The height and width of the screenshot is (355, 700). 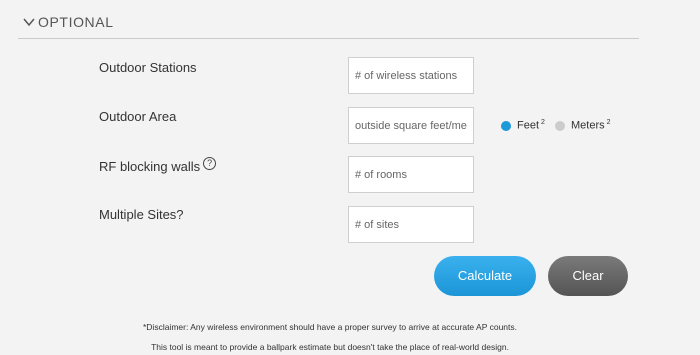 I want to click on clear-button: Clear, so click(x=588, y=276).